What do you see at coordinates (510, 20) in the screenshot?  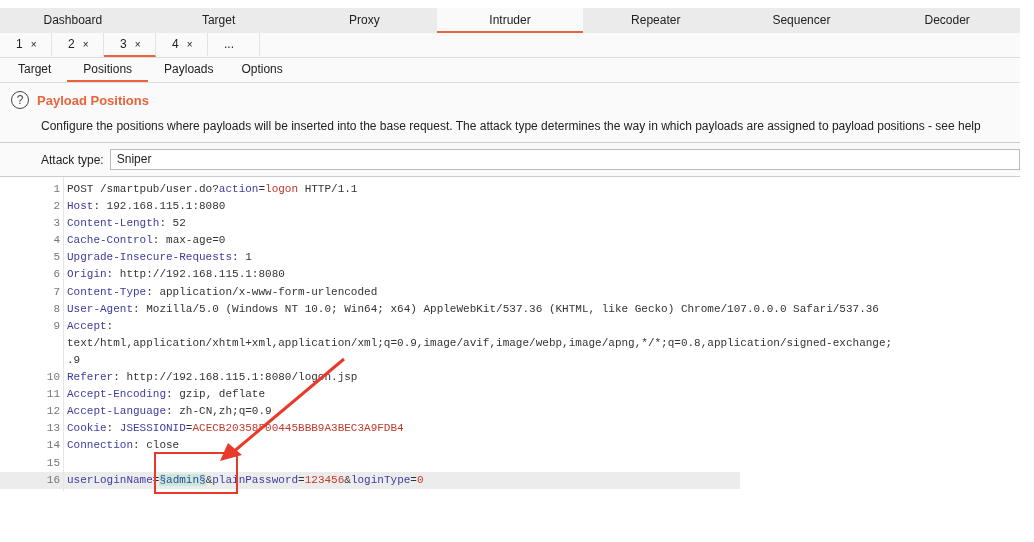 I see `tool-tab: Intruder` at bounding box center [510, 20].